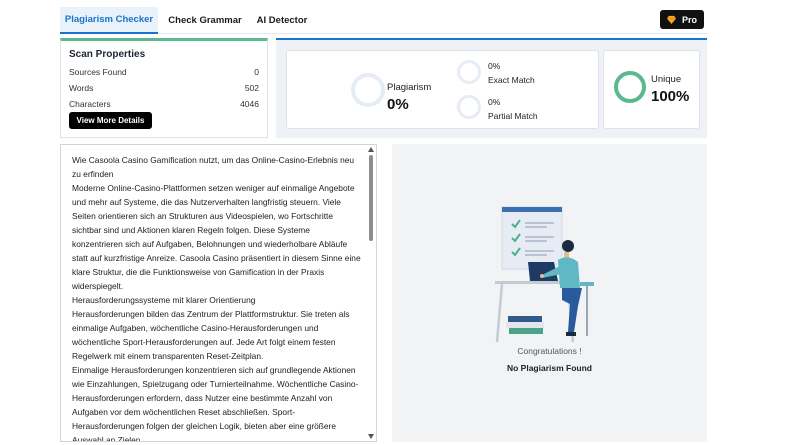  Describe the element at coordinates (511, 80) in the screenshot. I see `exact-match-label: Exact Match` at that location.